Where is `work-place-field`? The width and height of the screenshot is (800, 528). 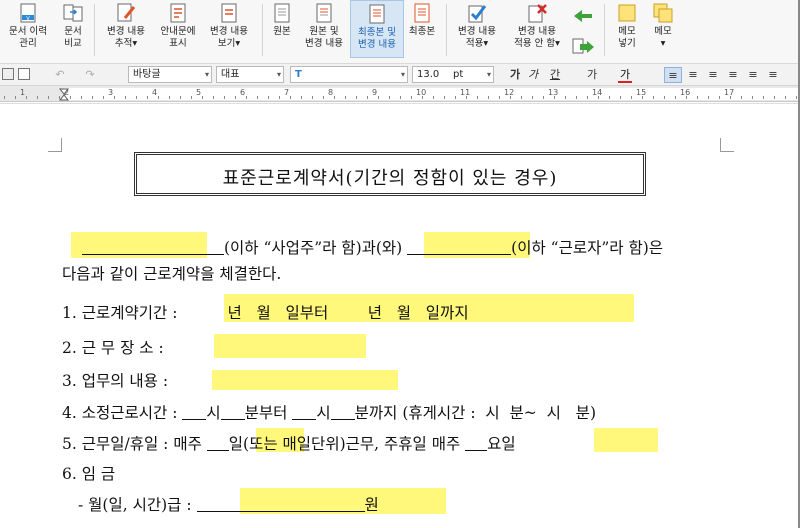
work-place-field is located at coordinates (290, 346).